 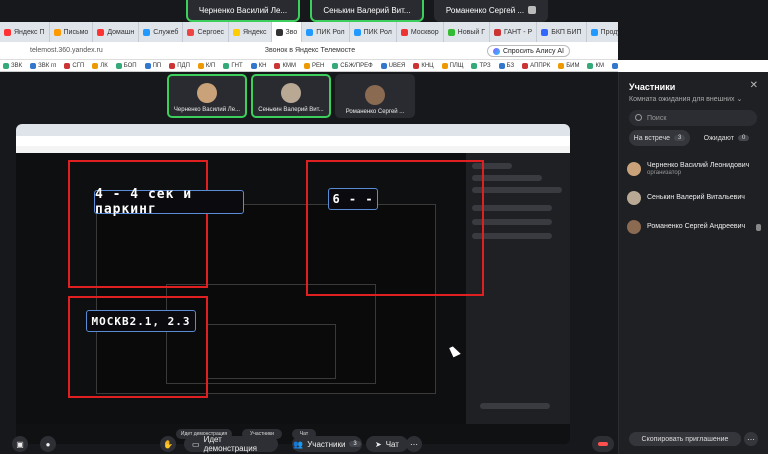 I want to click on copy-invite-button: Скопировать приглашение, so click(x=685, y=439).